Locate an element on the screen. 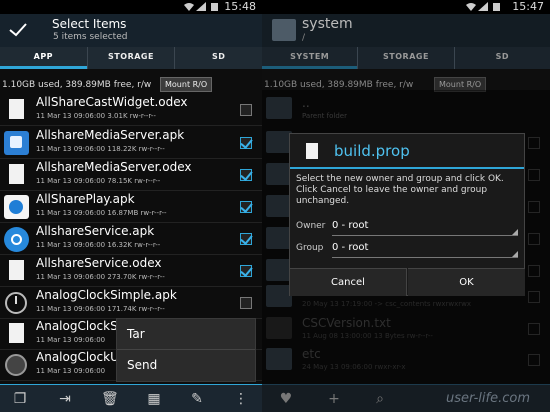 This screenshot has height=412, width=550. copy-icon: ❐ is located at coordinates (20, 399).